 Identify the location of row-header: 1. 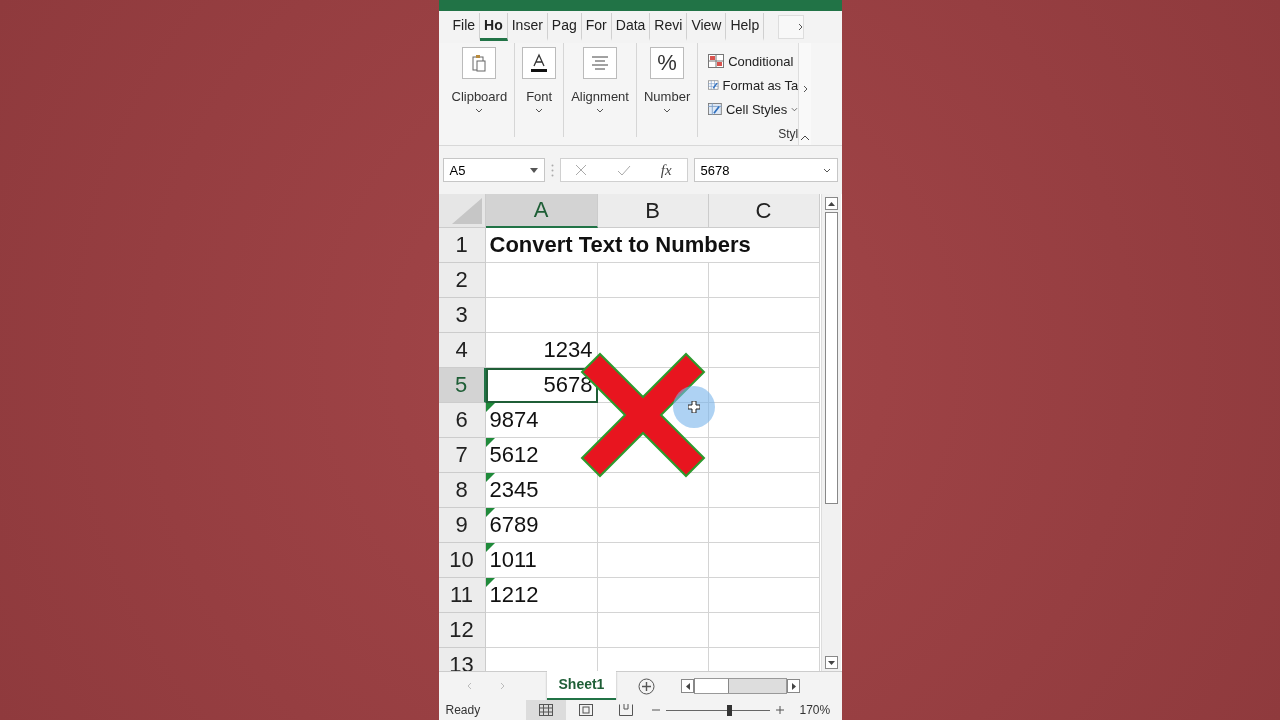
(462, 245).